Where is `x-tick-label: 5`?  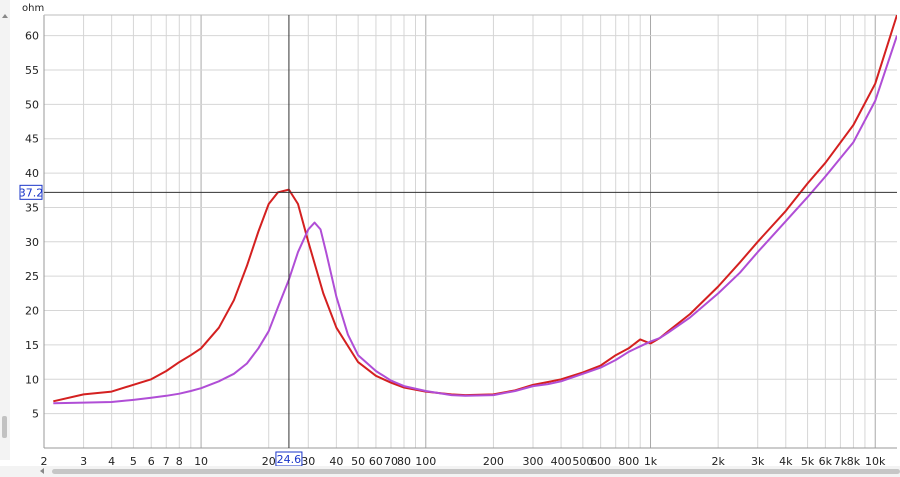 x-tick-label: 5 is located at coordinates (133, 460).